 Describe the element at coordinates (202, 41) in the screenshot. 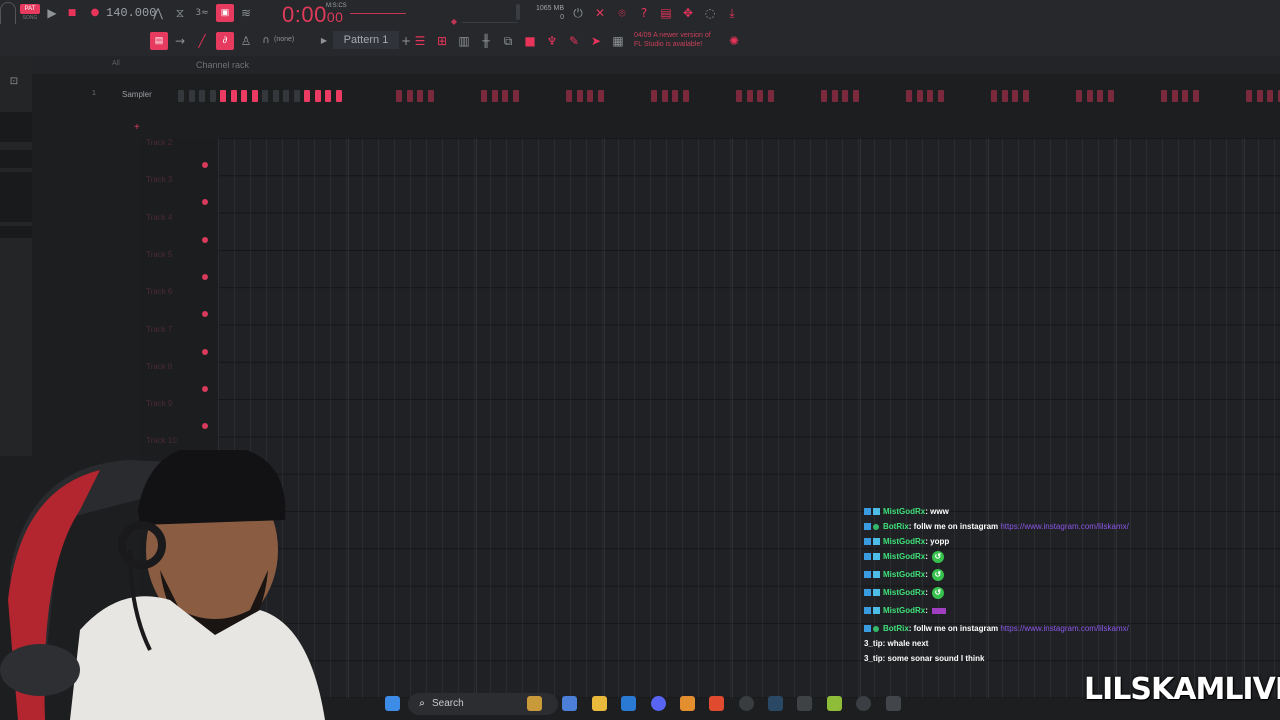

I see `draw-tool-icon: ╱` at that location.